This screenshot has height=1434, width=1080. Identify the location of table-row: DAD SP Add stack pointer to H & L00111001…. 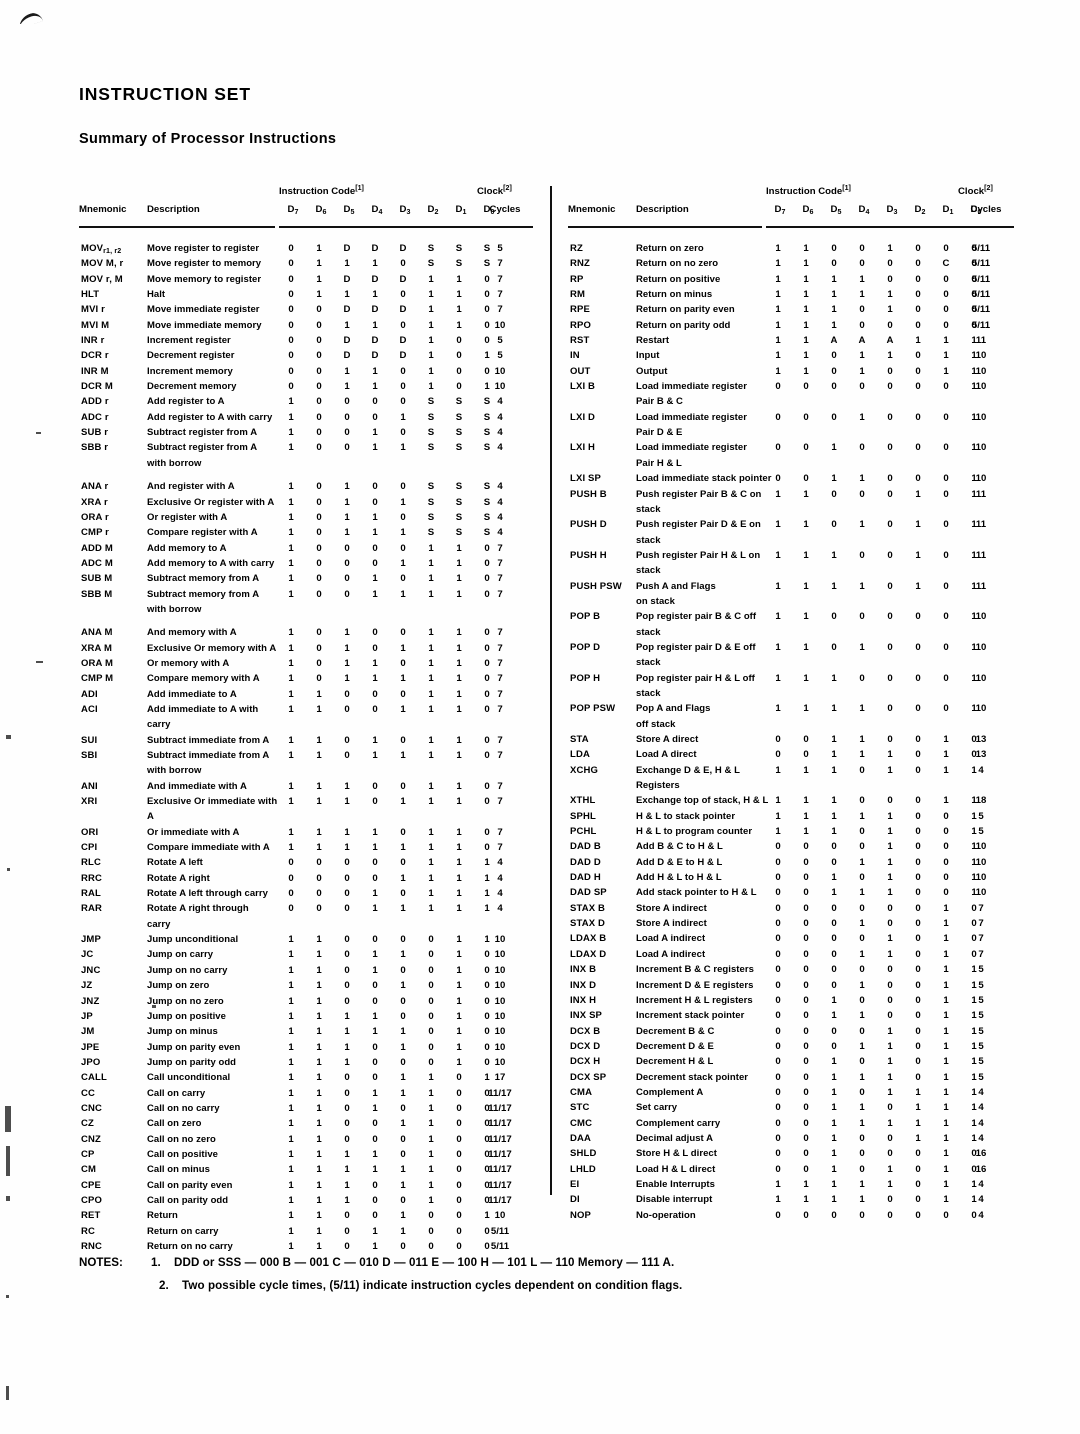
(794, 894).